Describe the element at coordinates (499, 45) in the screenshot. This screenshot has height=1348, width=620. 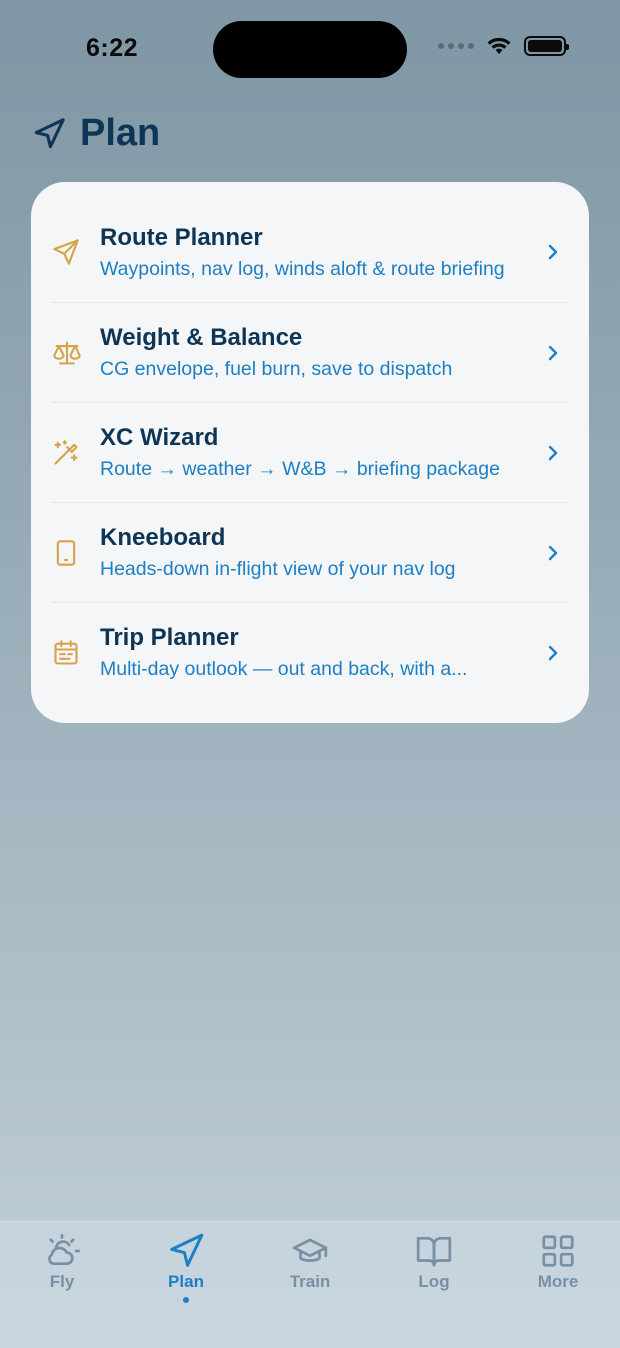
I see `wifi-icon` at that location.